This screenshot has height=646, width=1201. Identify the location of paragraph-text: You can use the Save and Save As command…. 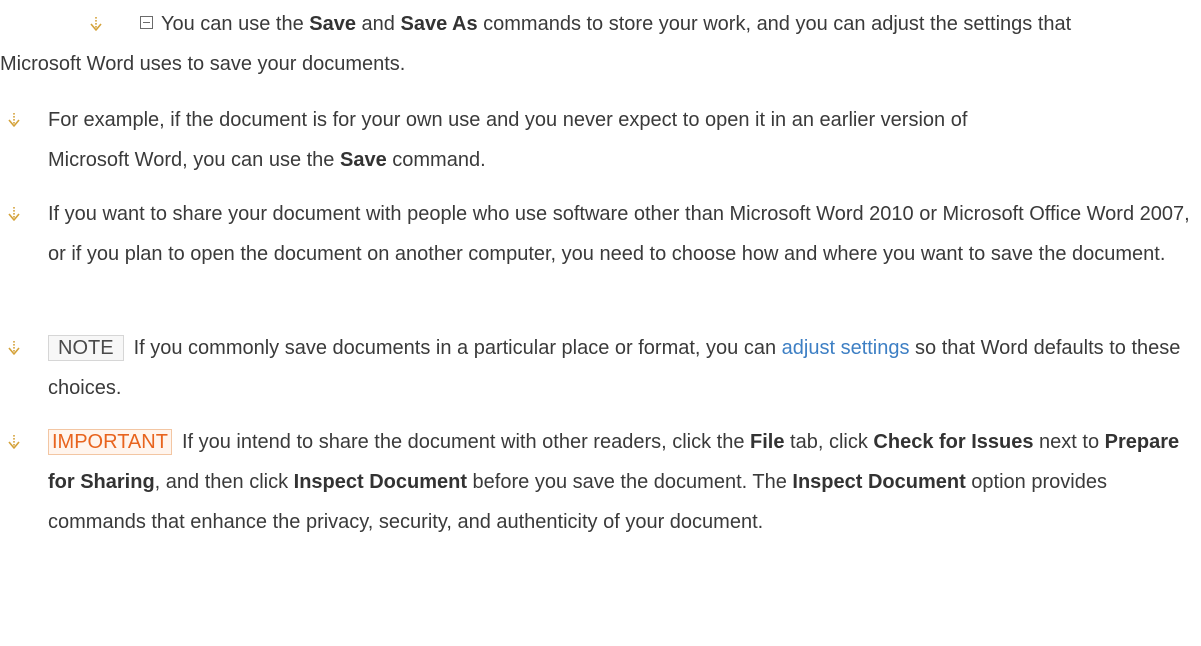
(570, 44).